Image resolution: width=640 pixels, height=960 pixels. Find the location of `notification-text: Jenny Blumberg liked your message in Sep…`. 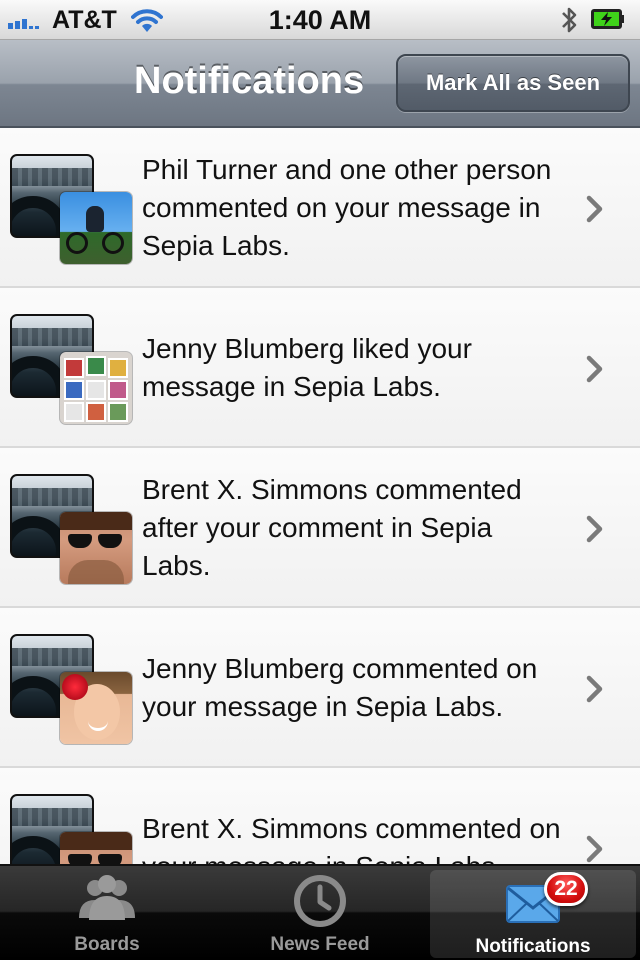

notification-text: Jenny Blumberg liked your message in Sep… is located at coordinates (307, 367).